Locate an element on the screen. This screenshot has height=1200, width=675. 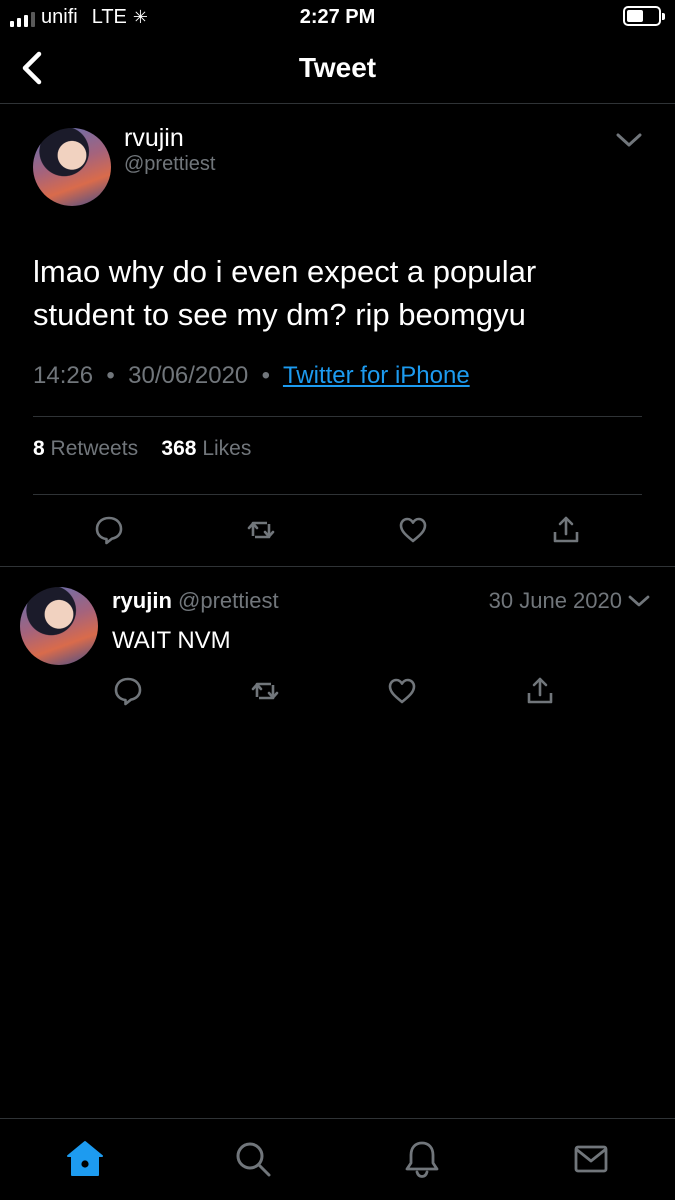
tab-bar is located at coordinates (337, 1159).